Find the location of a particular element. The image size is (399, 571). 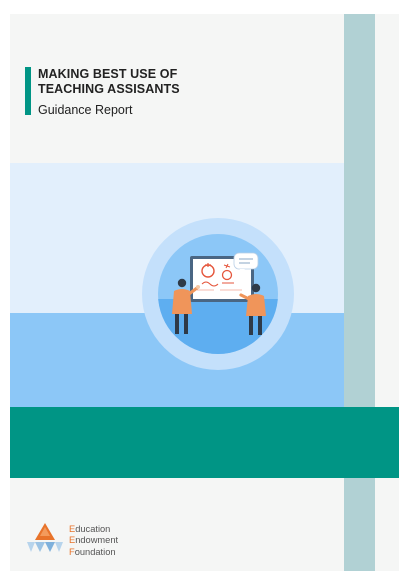

logo-line-endowment: Endowment is located at coordinates (94, 540).